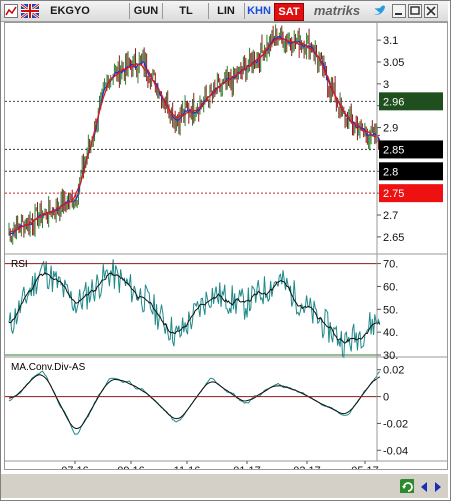 Image resolution: width=451 pixels, height=501 pixels. Describe the element at coordinates (11, 11) in the screenshot. I see `chart-icon` at that location.